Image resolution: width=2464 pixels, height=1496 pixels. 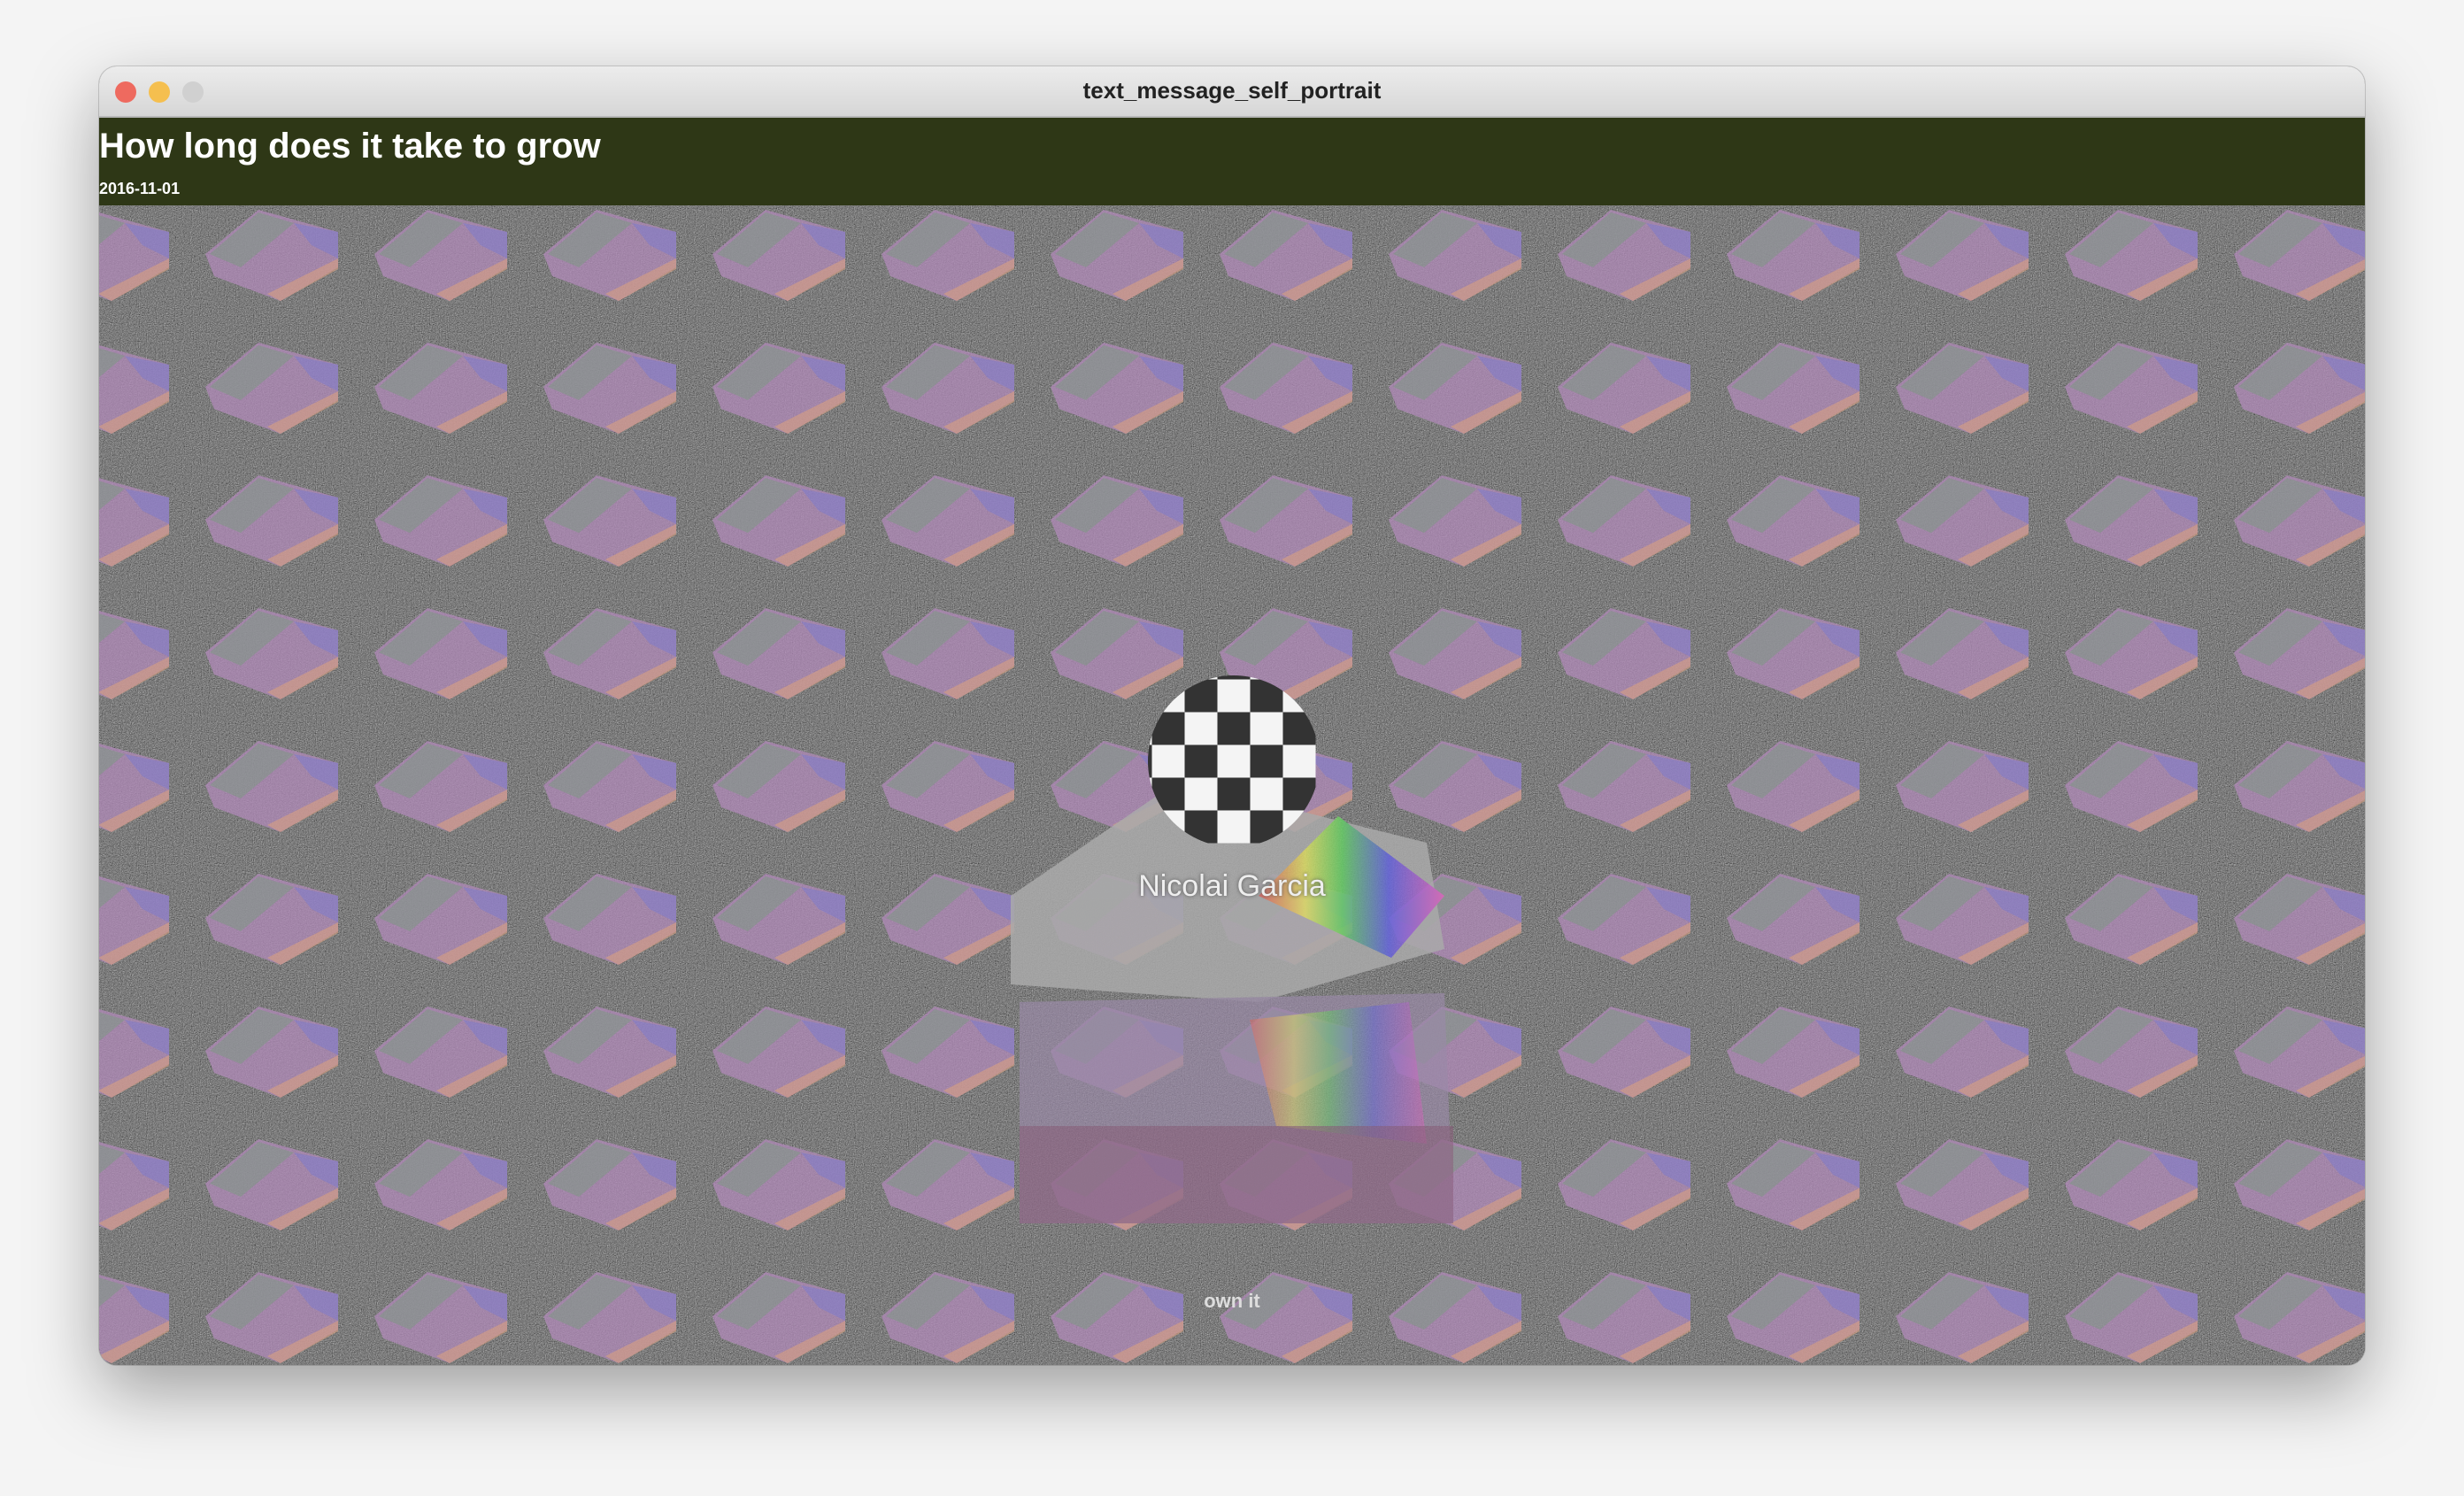 I want to click on page-header: How long does it take to grow 2016-11-01, so click(x=1232, y=161).